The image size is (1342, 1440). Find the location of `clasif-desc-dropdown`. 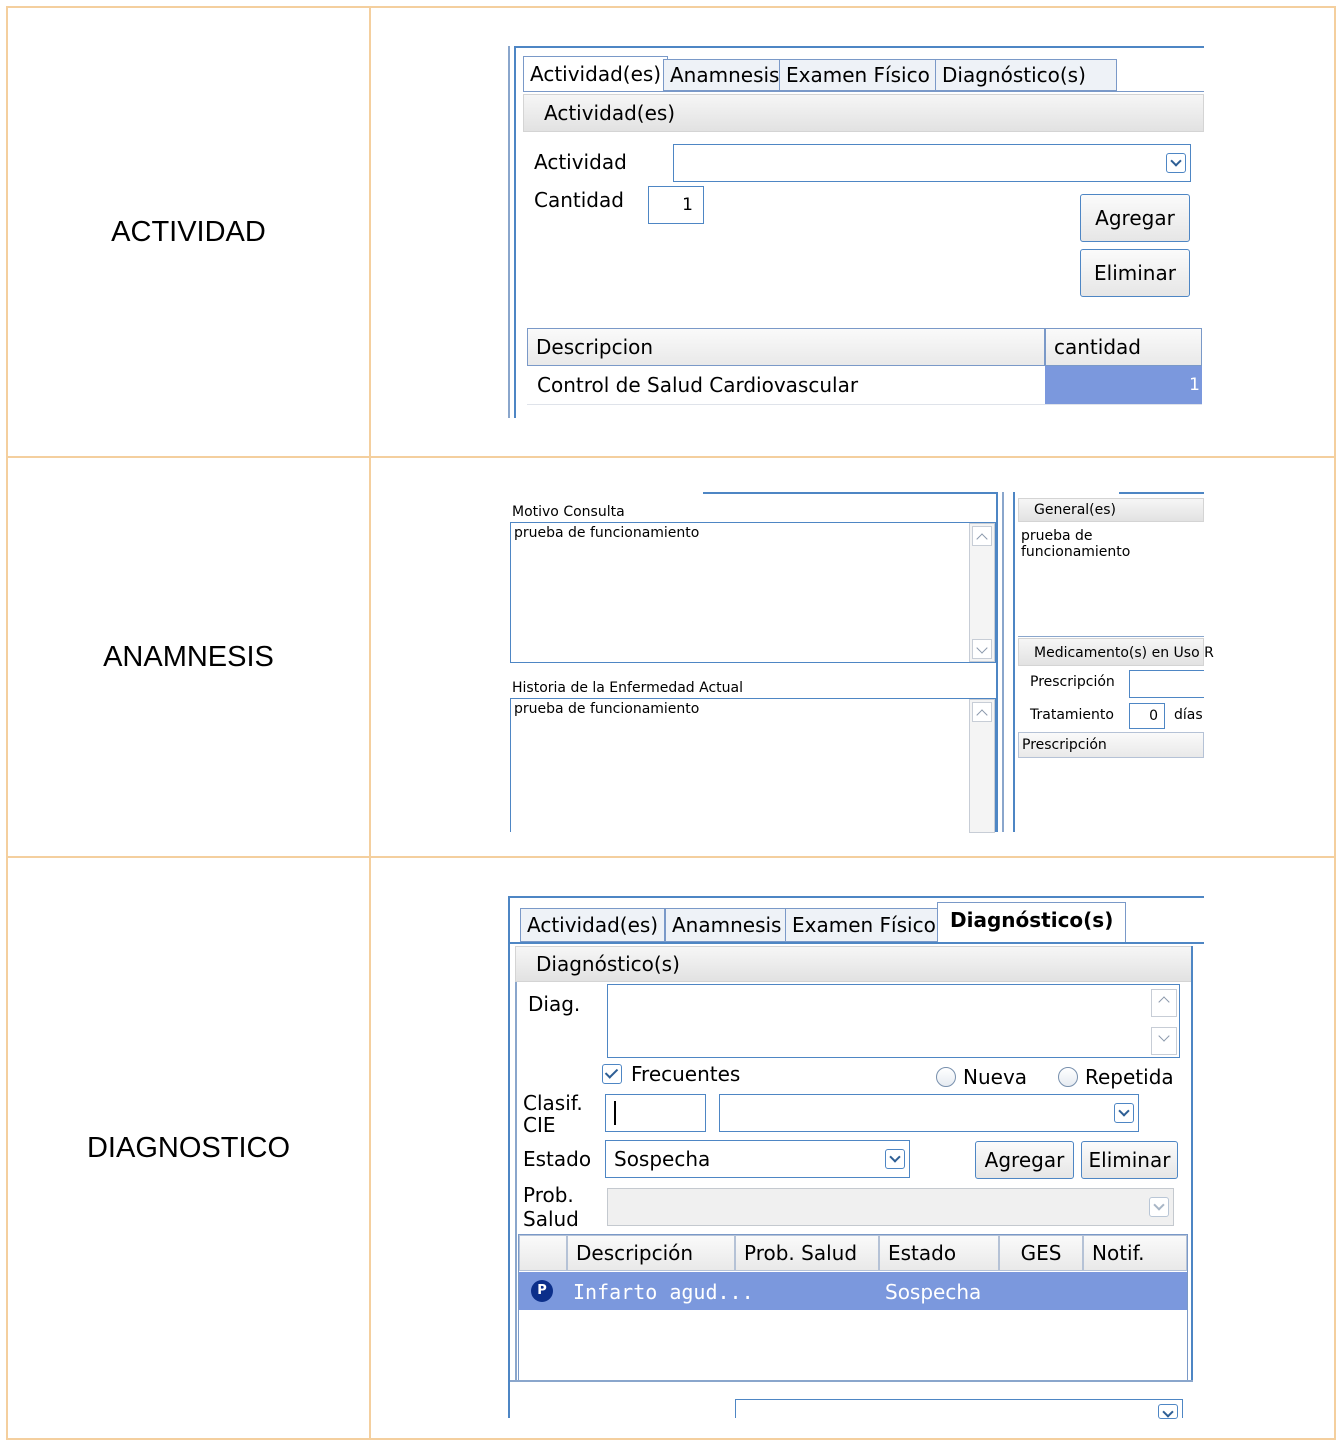

clasif-desc-dropdown is located at coordinates (929, 1113).